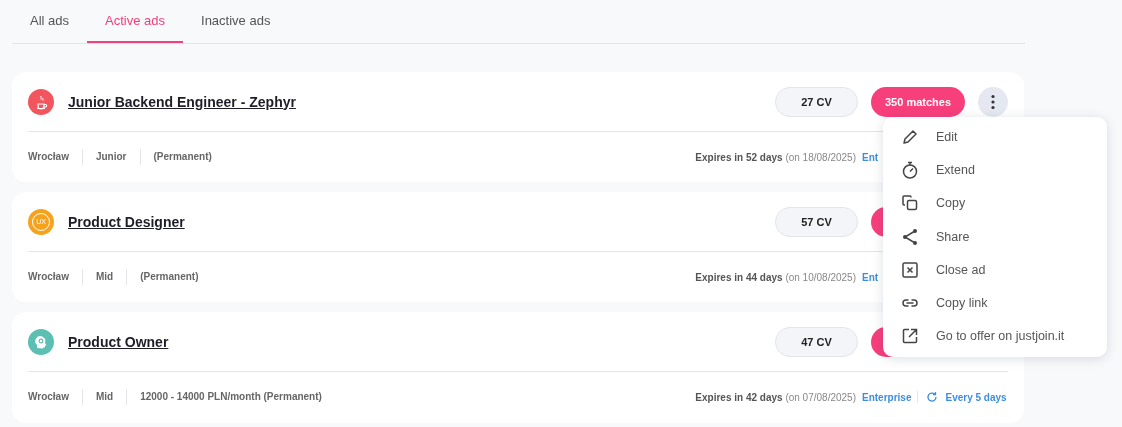  I want to click on refresh-link: Every 5 days, so click(962, 397).